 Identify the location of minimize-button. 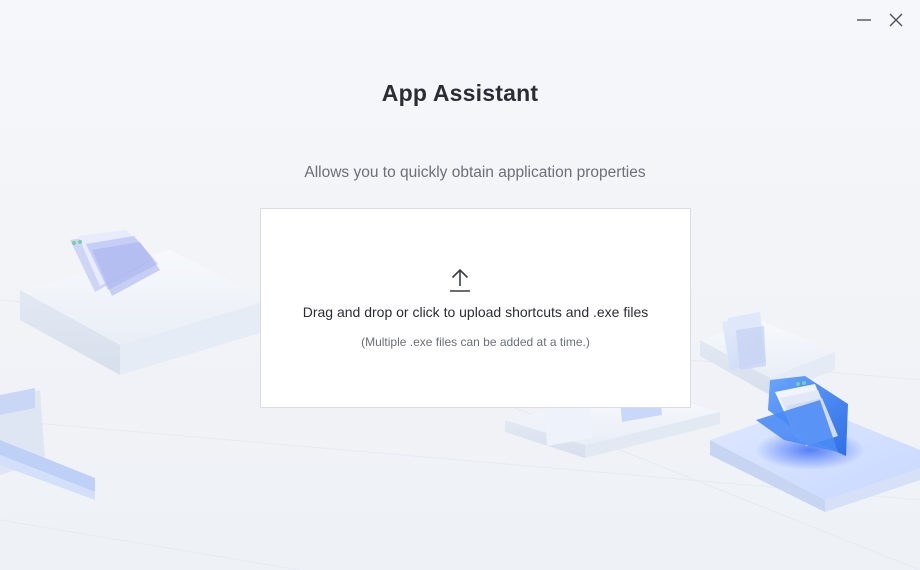
(864, 20).